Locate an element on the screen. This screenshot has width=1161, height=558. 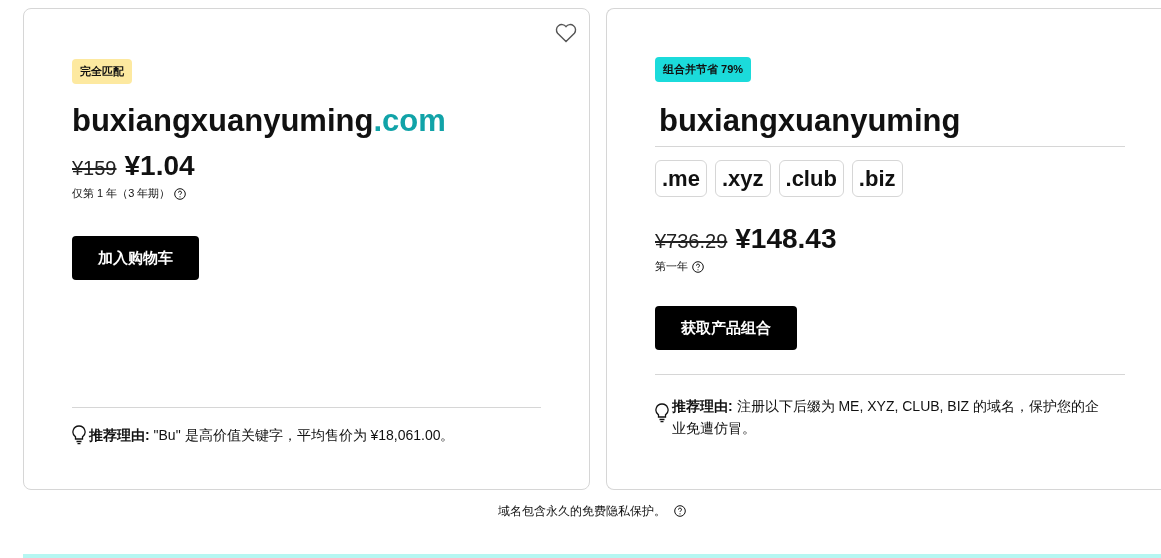
original-price: ¥736.29 is located at coordinates (691, 242).